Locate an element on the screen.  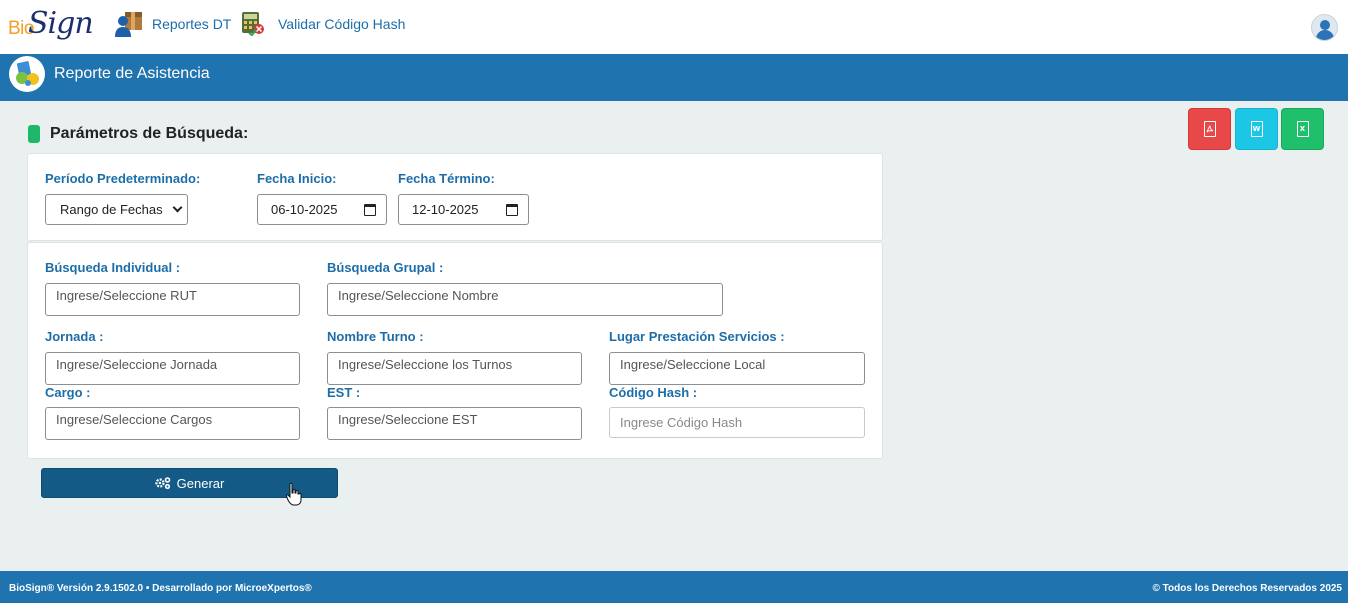
nav-reportes-dt: Reportes DT is located at coordinates (172, 24).